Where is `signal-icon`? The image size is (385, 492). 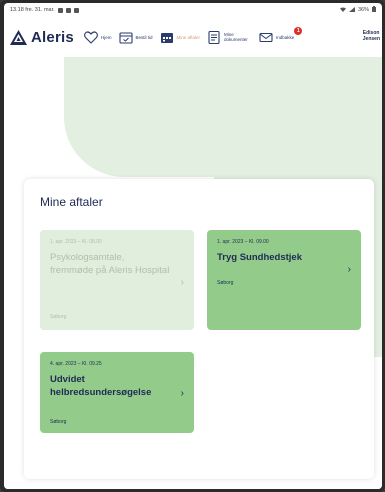 signal-icon is located at coordinates (351, 10).